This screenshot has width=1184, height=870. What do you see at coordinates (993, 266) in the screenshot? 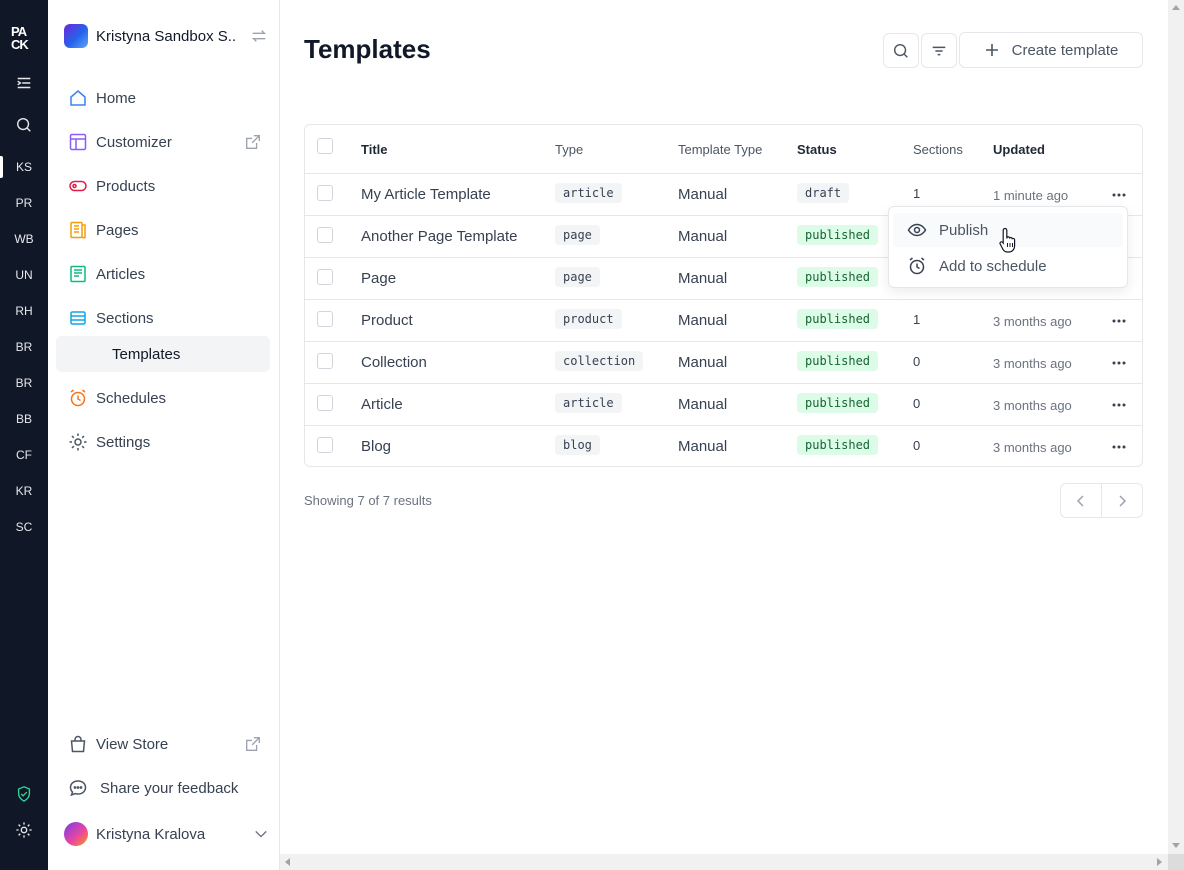
I see `add-to-schedule-label: Add to schedule` at bounding box center [993, 266].